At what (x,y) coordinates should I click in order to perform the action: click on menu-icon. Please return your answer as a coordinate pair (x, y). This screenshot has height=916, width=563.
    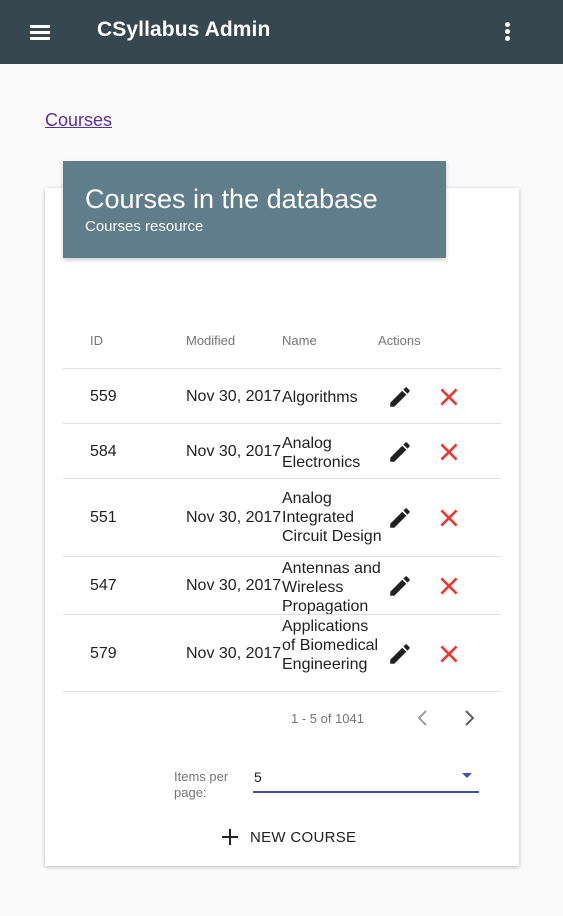
    Looking at the image, I should click on (41, 32).